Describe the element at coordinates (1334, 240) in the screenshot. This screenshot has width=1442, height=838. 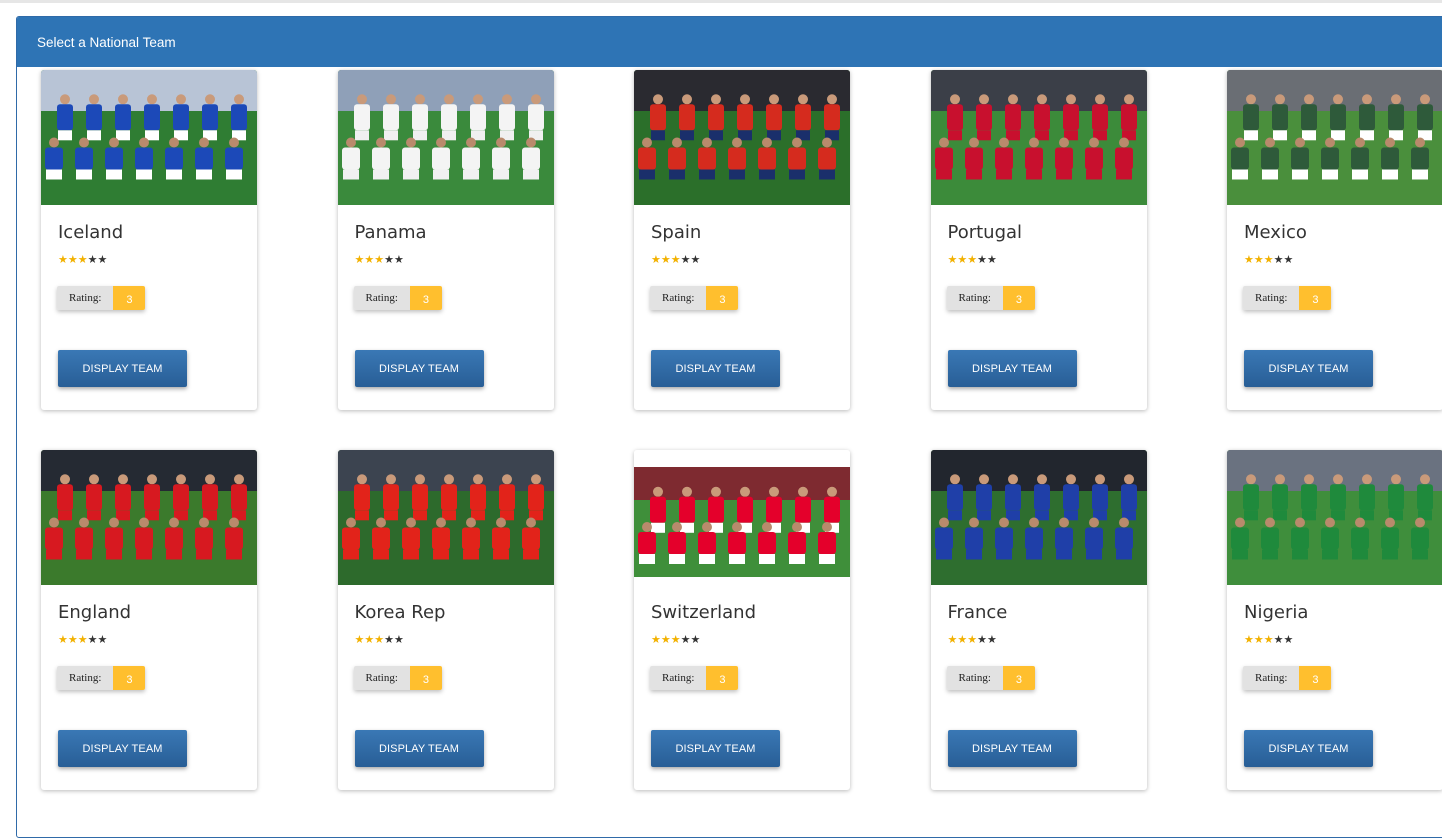
I see `team-card-mexico: Mexico ★★★★★ Rating: 3 DISPLAY TEAM` at that location.